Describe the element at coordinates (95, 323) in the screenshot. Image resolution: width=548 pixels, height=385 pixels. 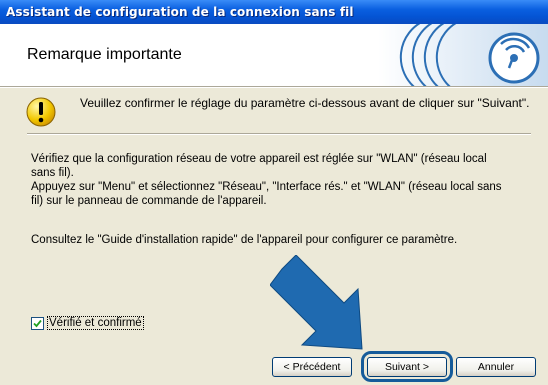
I see `checkbox-label: Vérifié et confirmé` at that location.